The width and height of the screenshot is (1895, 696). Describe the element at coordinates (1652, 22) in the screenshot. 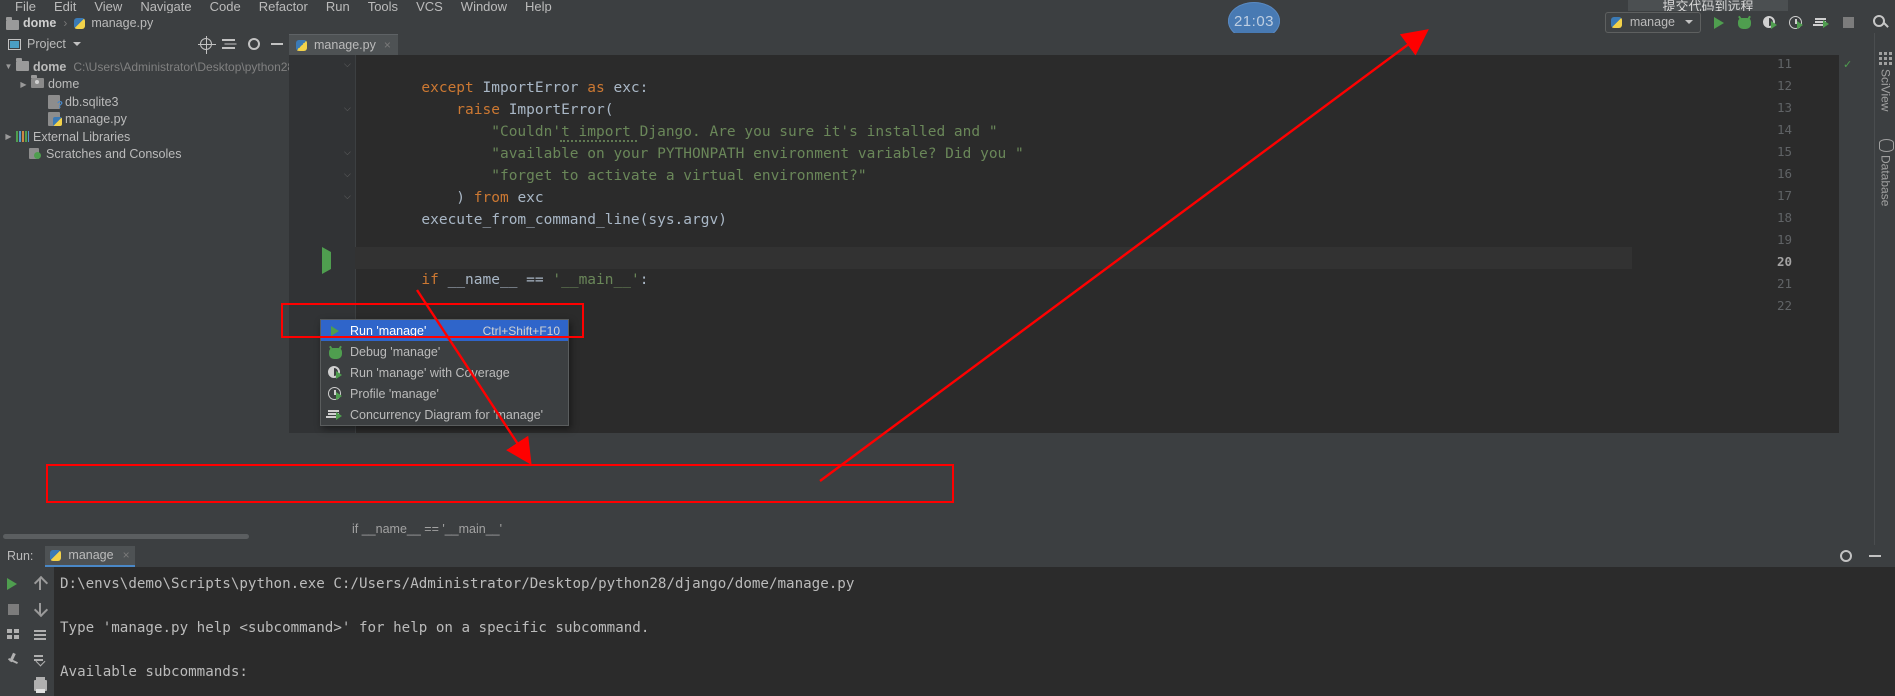

I see `run-configuration-selector: manage` at that location.